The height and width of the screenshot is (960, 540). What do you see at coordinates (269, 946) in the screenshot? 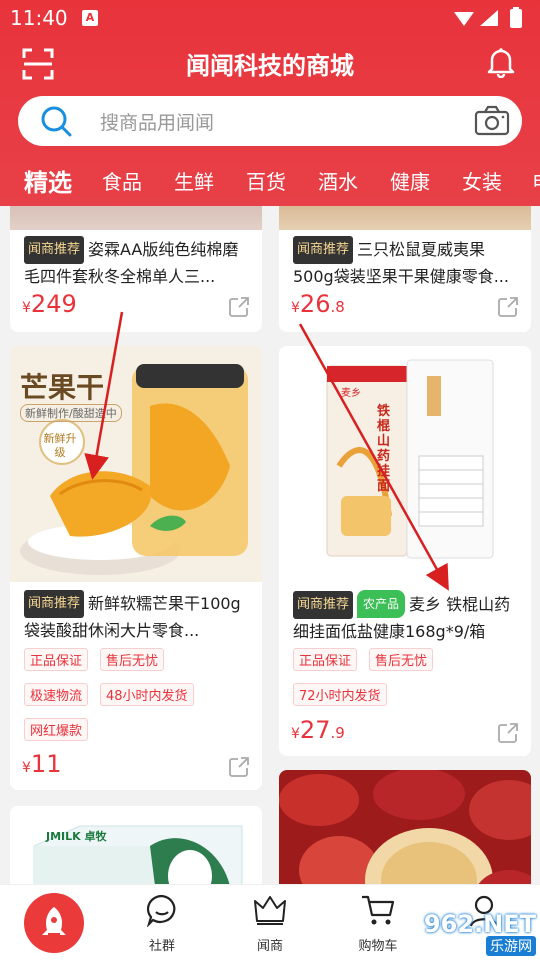
I see `nav-label: 闻商` at bounding box center [269, 946].